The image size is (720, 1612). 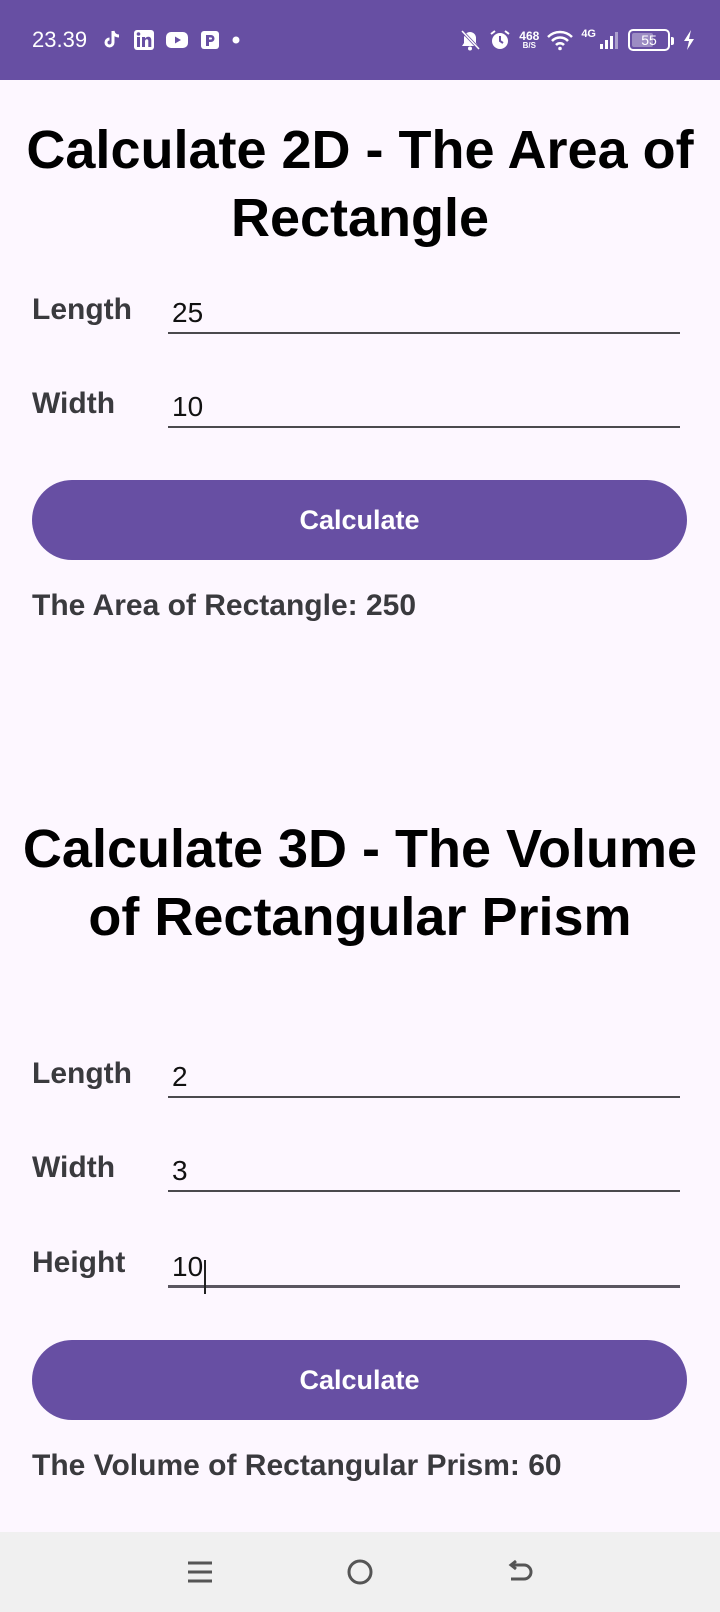 I want to click on bell-off-icon, so click(x=470, y=40).